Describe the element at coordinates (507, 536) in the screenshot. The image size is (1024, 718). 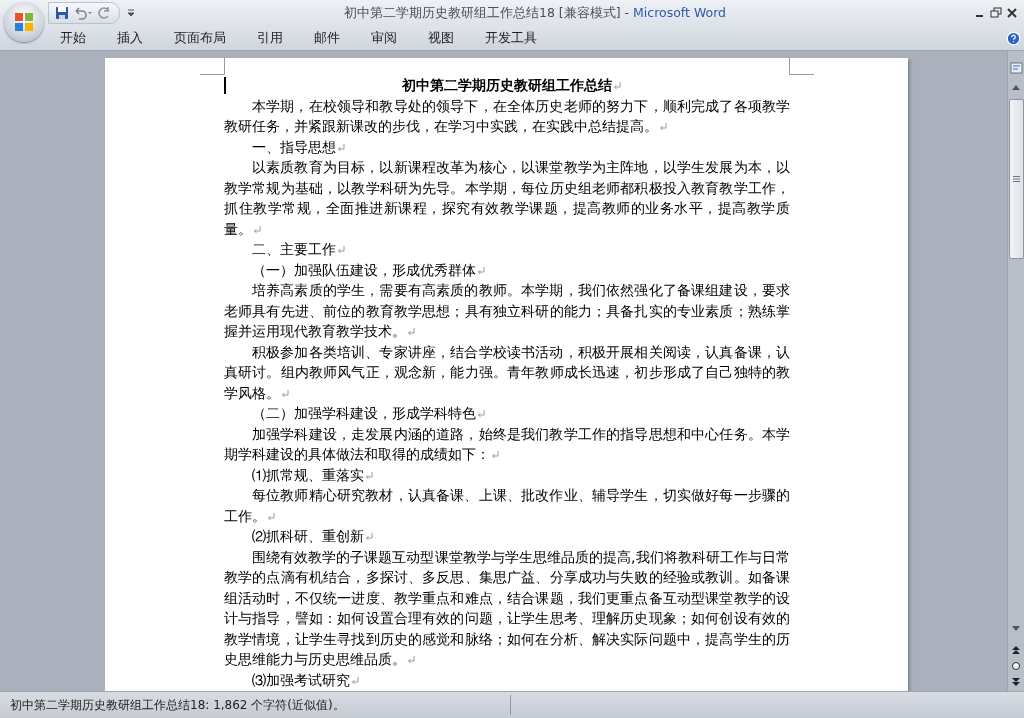
I see `paragraph: ⑵抓科研、重创新` at that location.